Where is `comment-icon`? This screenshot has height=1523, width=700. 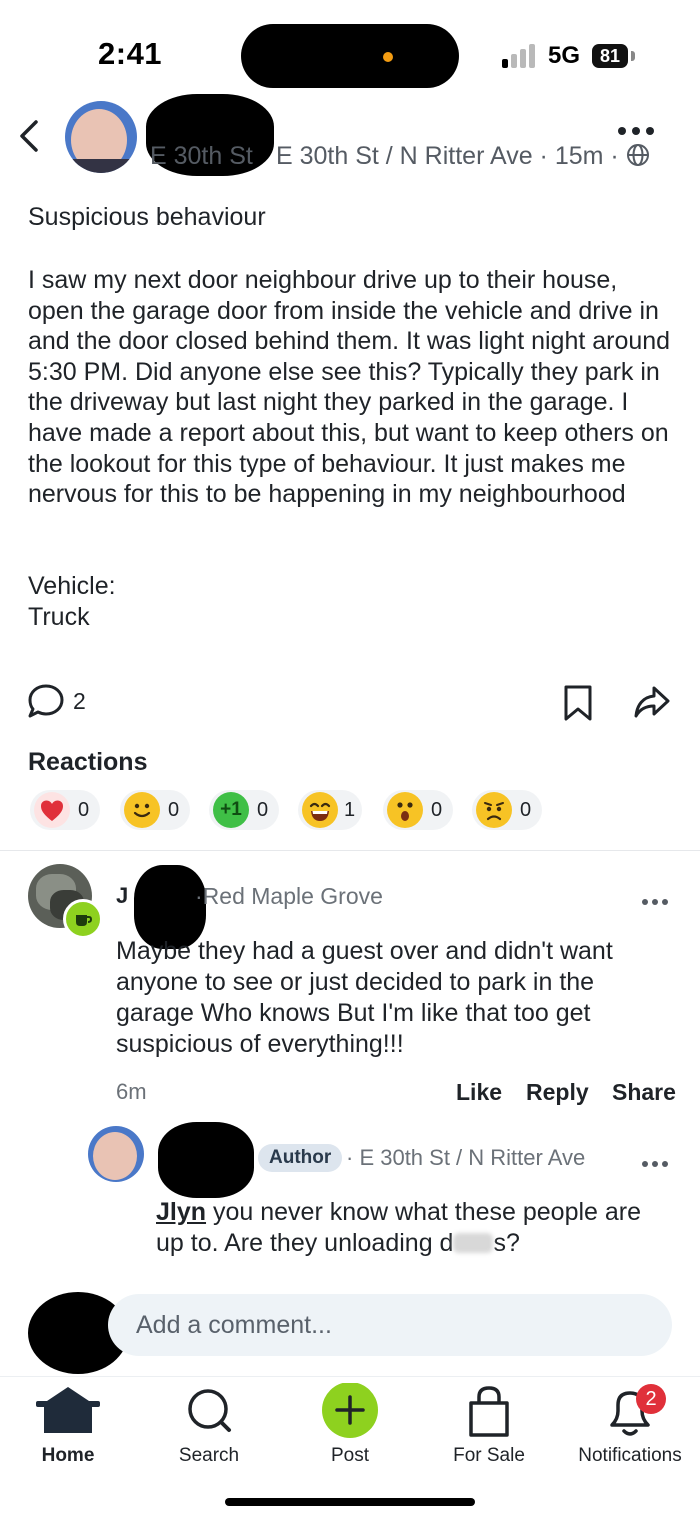
comment-icon is located at coordinates (46, 702).